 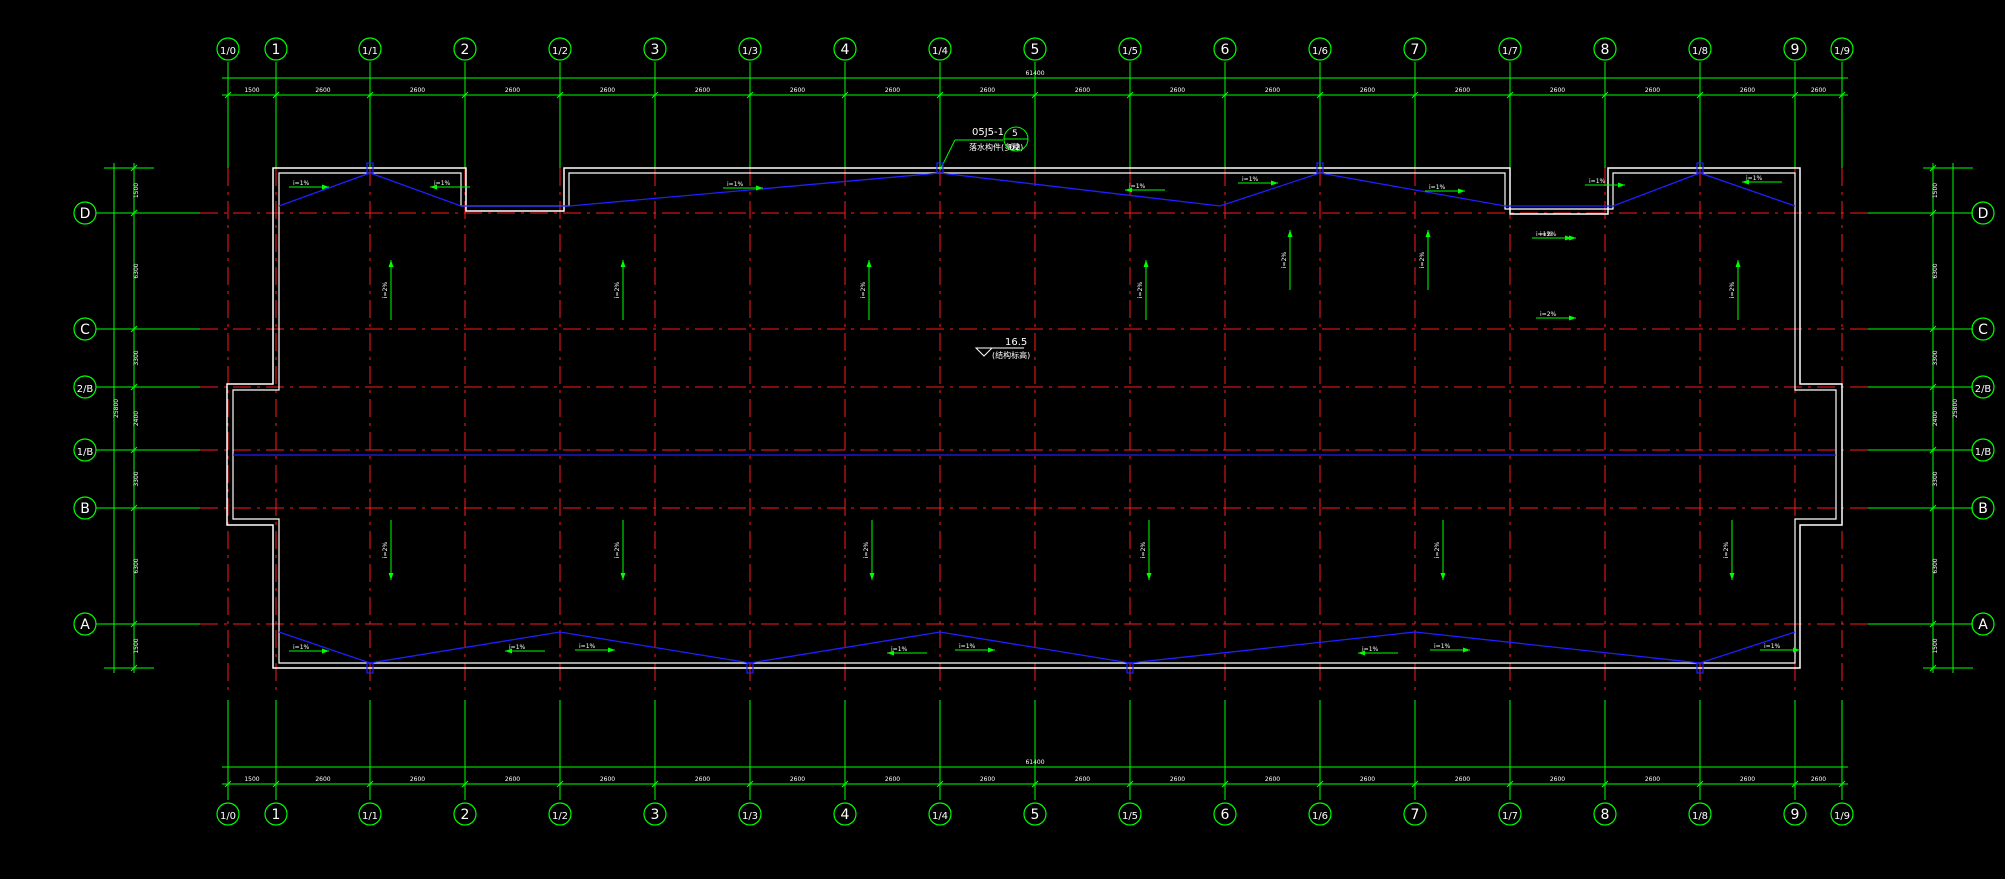 What do you see at coordinates (1037, 189) in the screenshot?
I see `ridge-line-top` at bounding box center [1037, 189].